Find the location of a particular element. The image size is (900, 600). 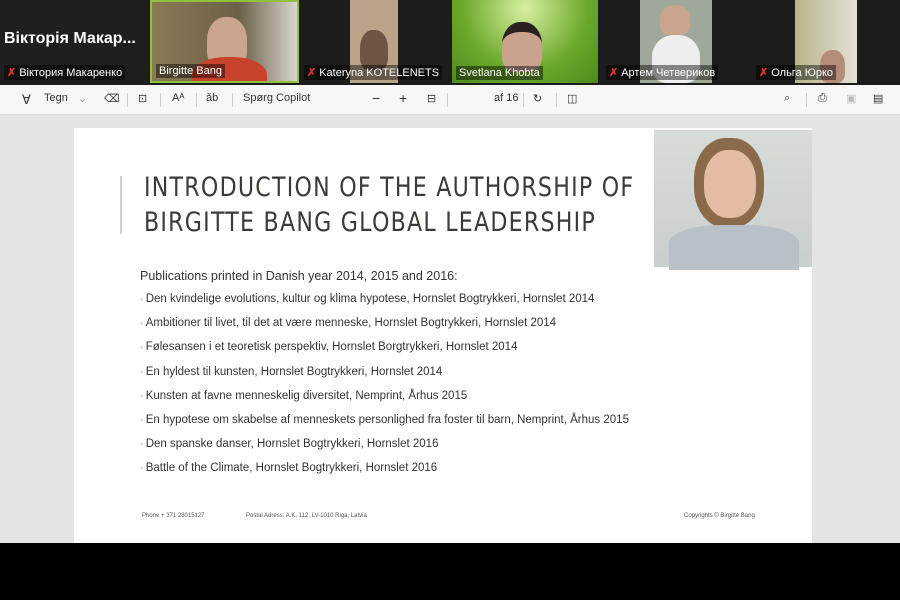

participant-name: Артем Четвериков is located at coordinates (668, 73).